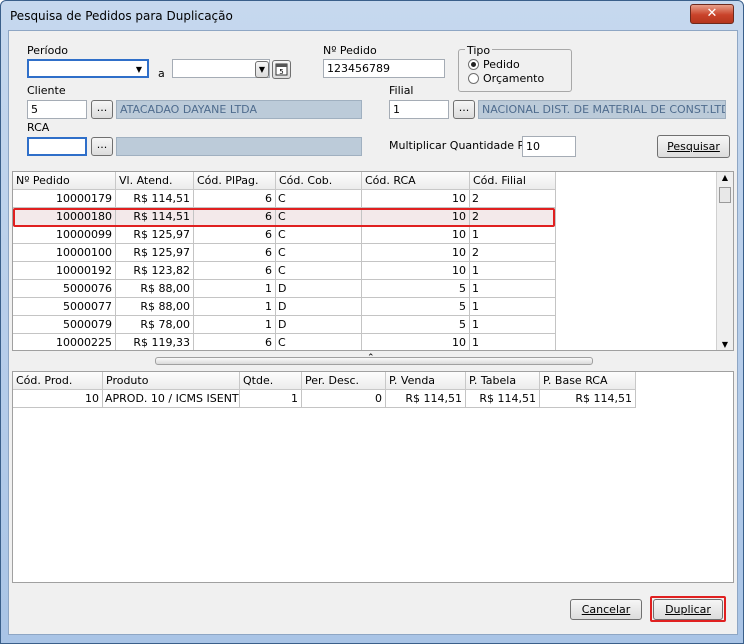 This screenshot has width=744, height=644. What do you see at coordinates (319, 325) in the screenshot?
I see `orders-cell: D` at bounding box center [319, 325].